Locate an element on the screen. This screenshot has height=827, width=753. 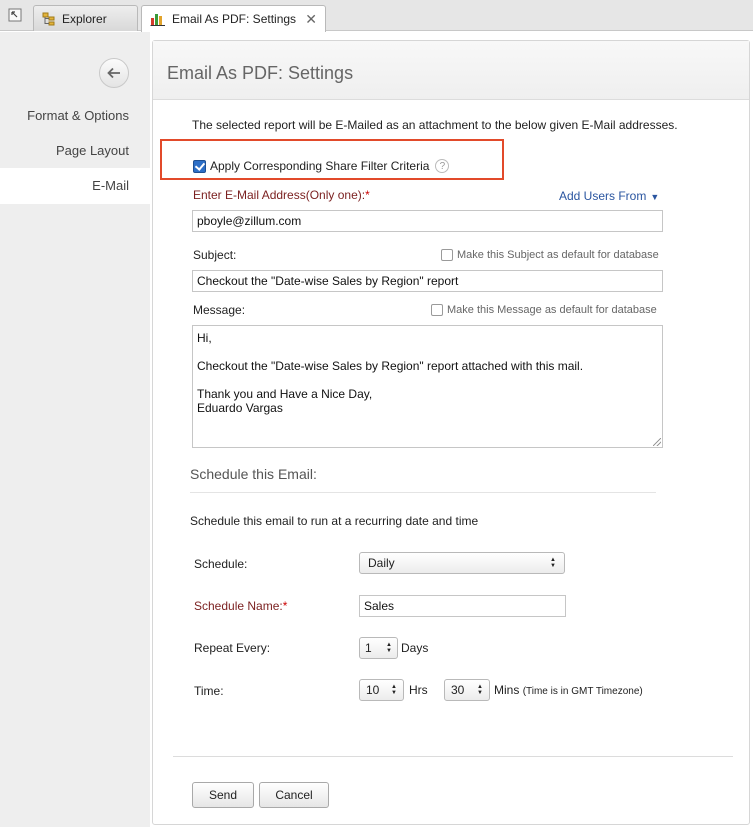
send-button: Send is located at coordinates (223, 795).